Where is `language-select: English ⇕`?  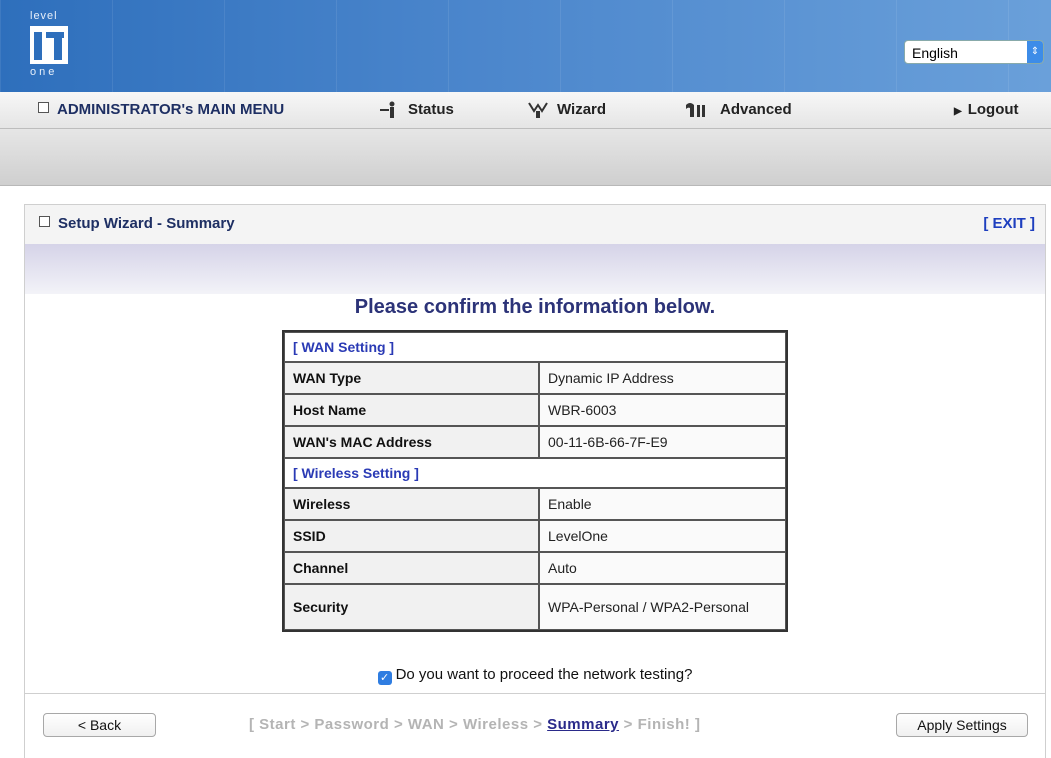
language-select: English ⇕ is located at coordinates (974, 52).